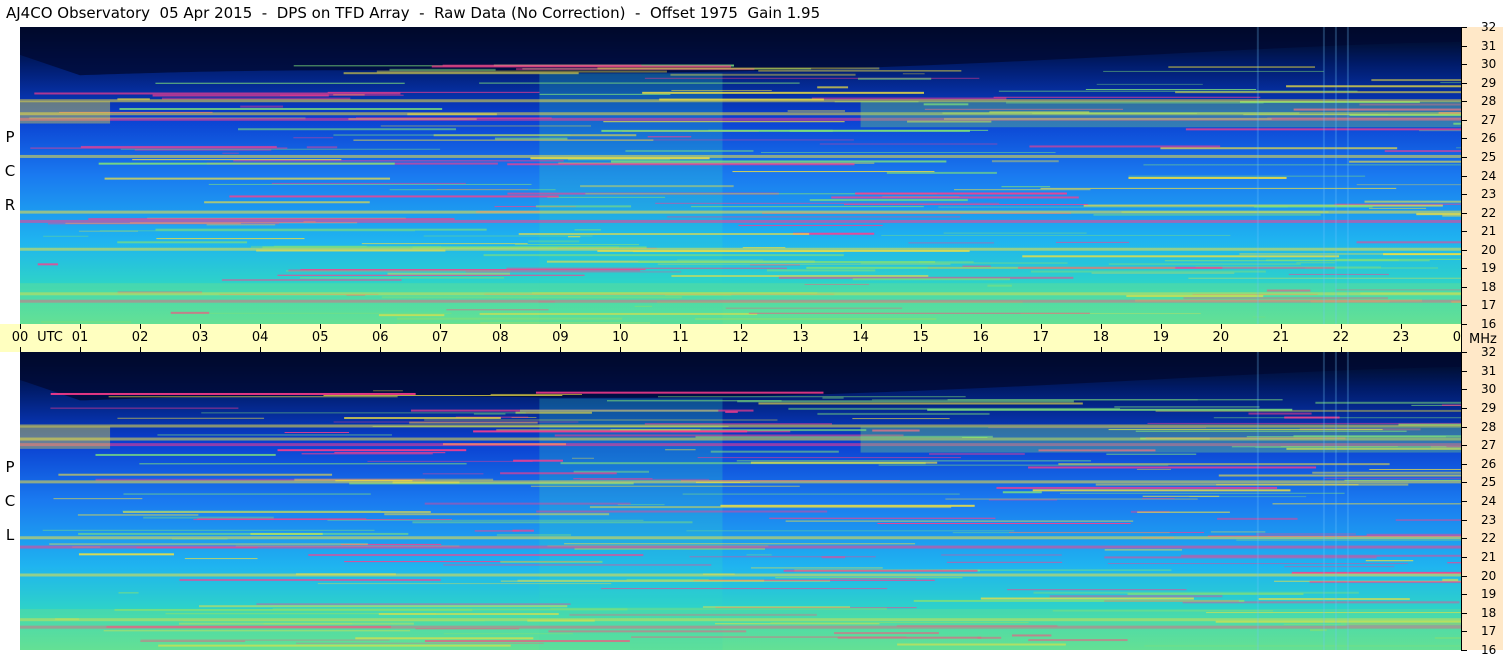 The image size is (1503, 672). Describe the element at coordinates (65, 112) in the screenshot. I see `band-27mhz-early` at that location.